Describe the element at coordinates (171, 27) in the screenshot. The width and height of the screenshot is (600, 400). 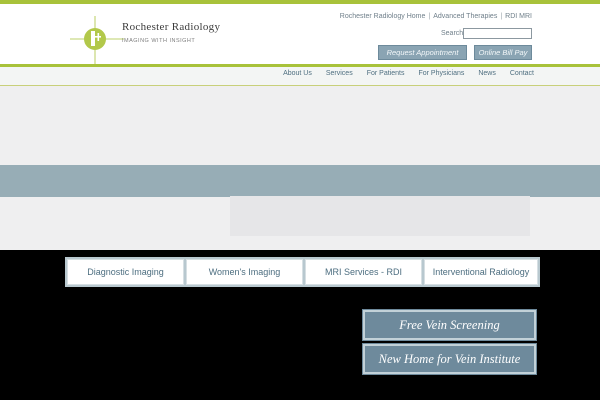
I see `brand-name: Rochester Radiology` at that location.